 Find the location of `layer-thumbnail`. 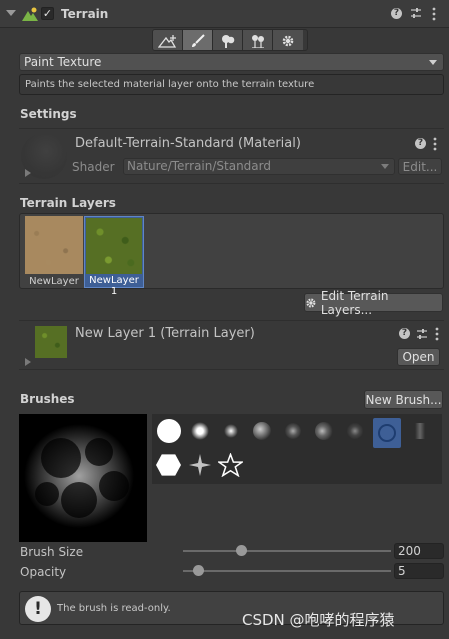

layer-thumbnail is located at coordinates (51, 342).